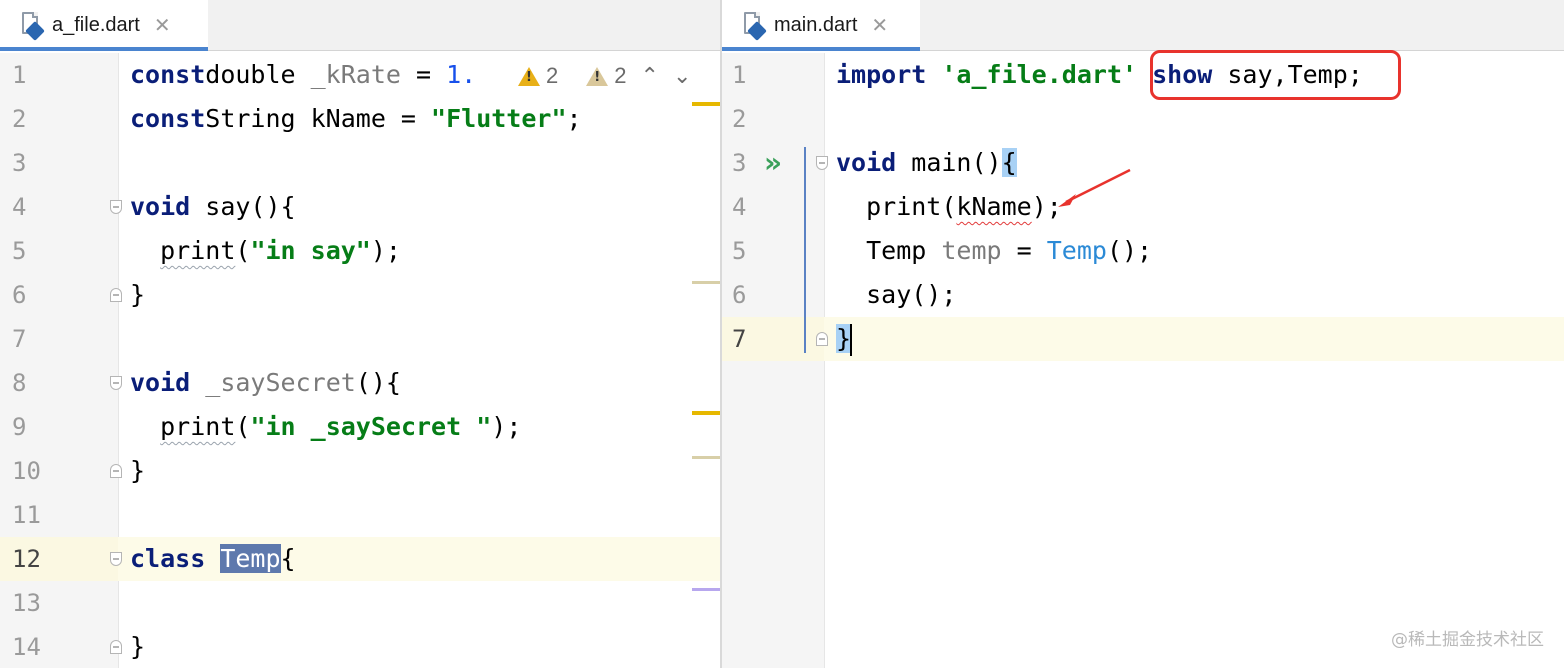 The width and height of the screenshot is (1564, 668). What do you see at coordinates (1024, 250) in the screenshot?
I see `code-token: =` at bounding box center [1024, 250].